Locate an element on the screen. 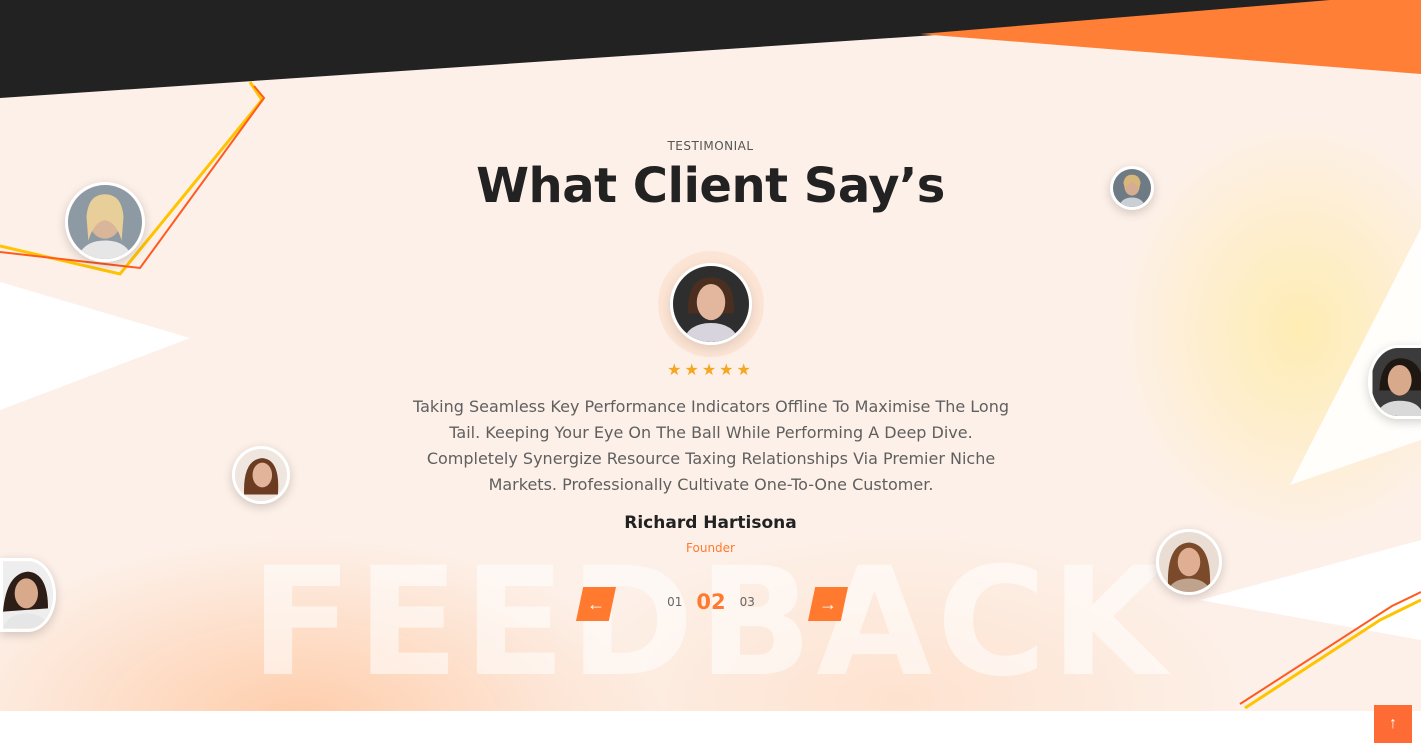 Image resolution: width=1421 pixels, height=749 pixels. scroll-to-top-button: ↑ is located at coordinates (1393, 724).